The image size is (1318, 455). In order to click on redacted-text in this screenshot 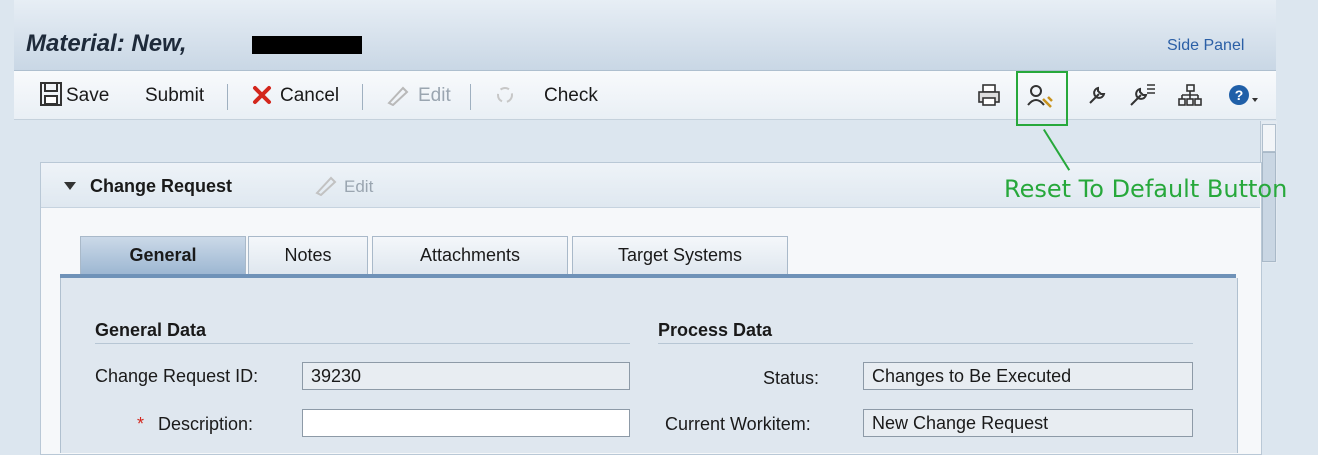, I will do `click(307, 45)`.